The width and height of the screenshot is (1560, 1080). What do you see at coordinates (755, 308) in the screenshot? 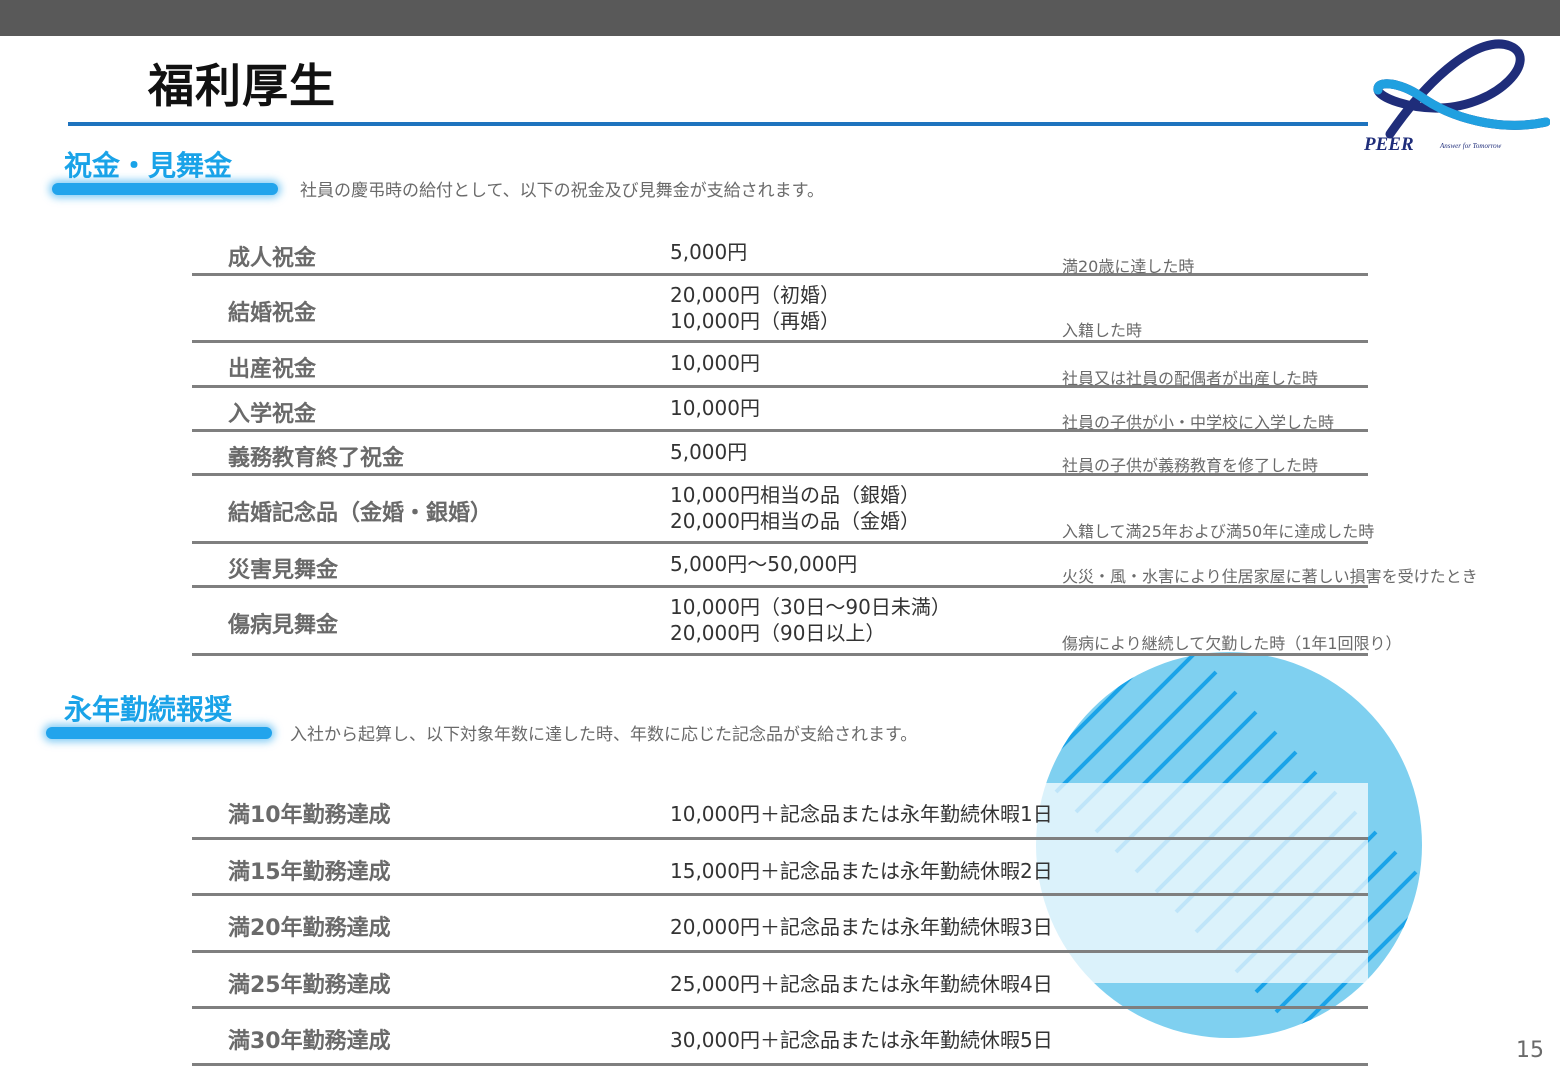
I see `gift-amount: 20,000円（初婚） 10,000円（再婚）` at bounding box center [755, 308].